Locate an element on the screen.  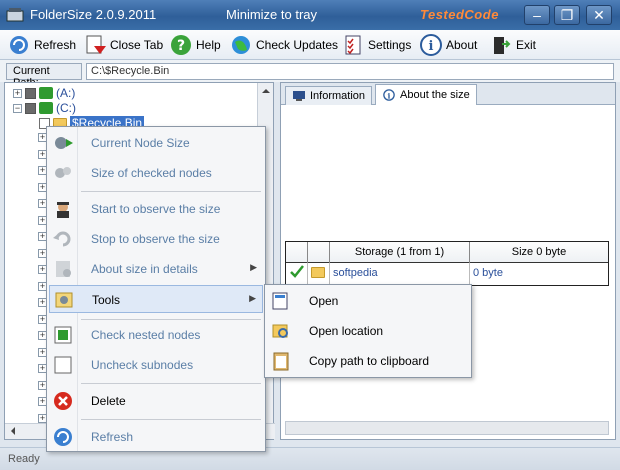
refresh-button: Refresh is located at coordinates (42, 45).